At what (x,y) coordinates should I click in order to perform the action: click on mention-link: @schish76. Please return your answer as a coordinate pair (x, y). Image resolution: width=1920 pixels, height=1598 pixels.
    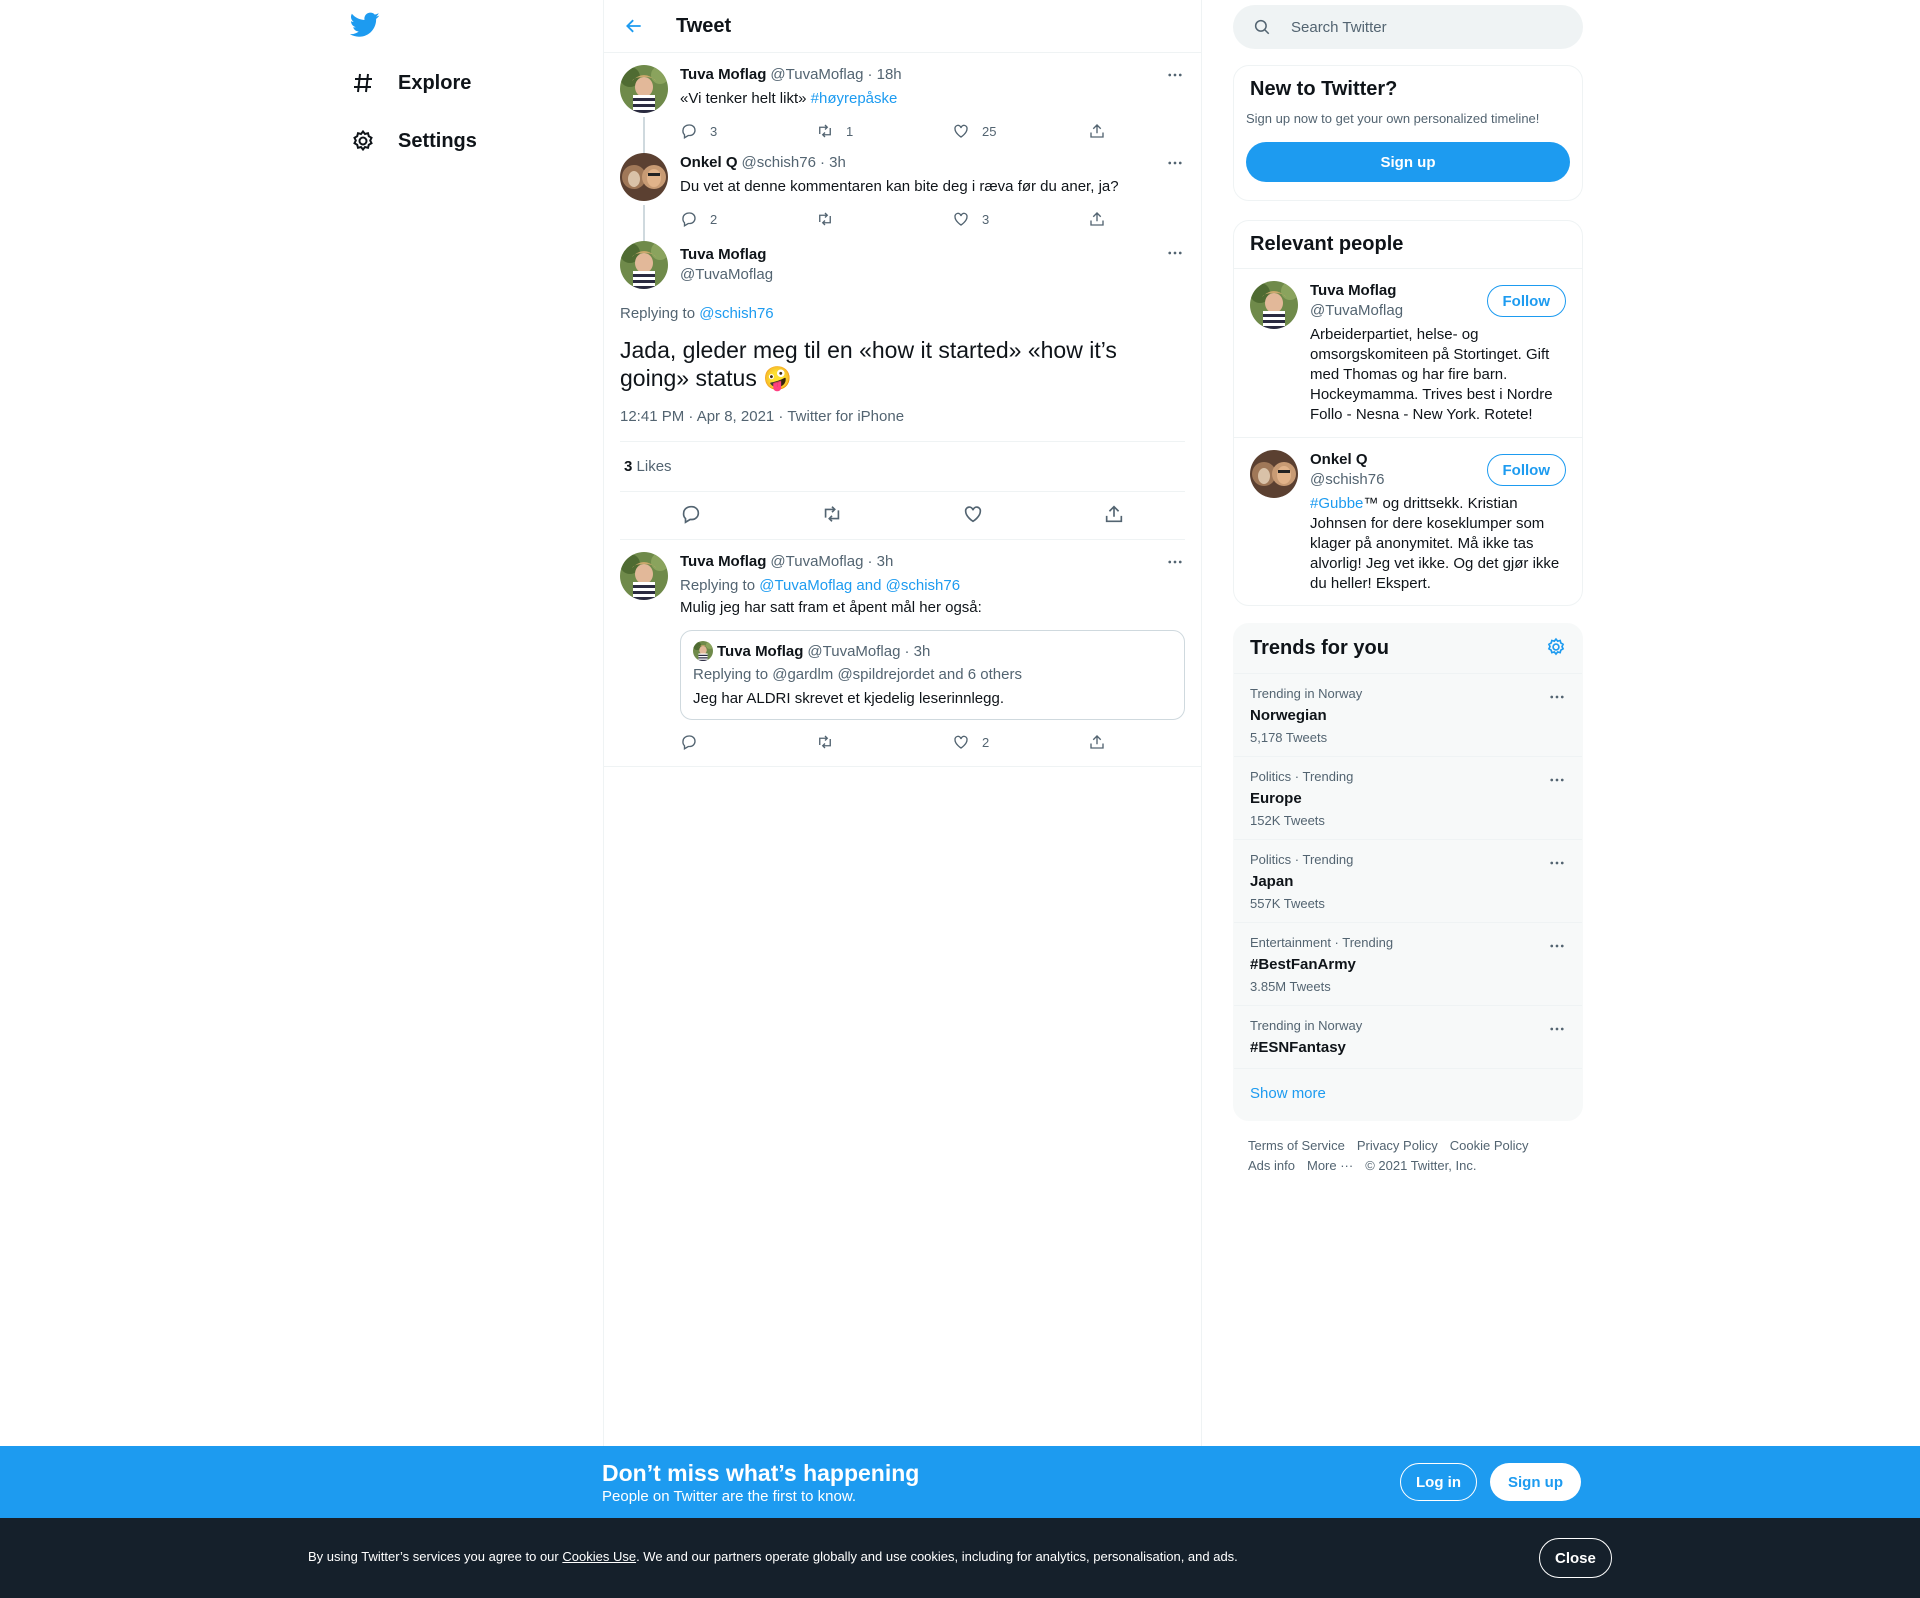
    Looking at the image, I should click on (736, 313).